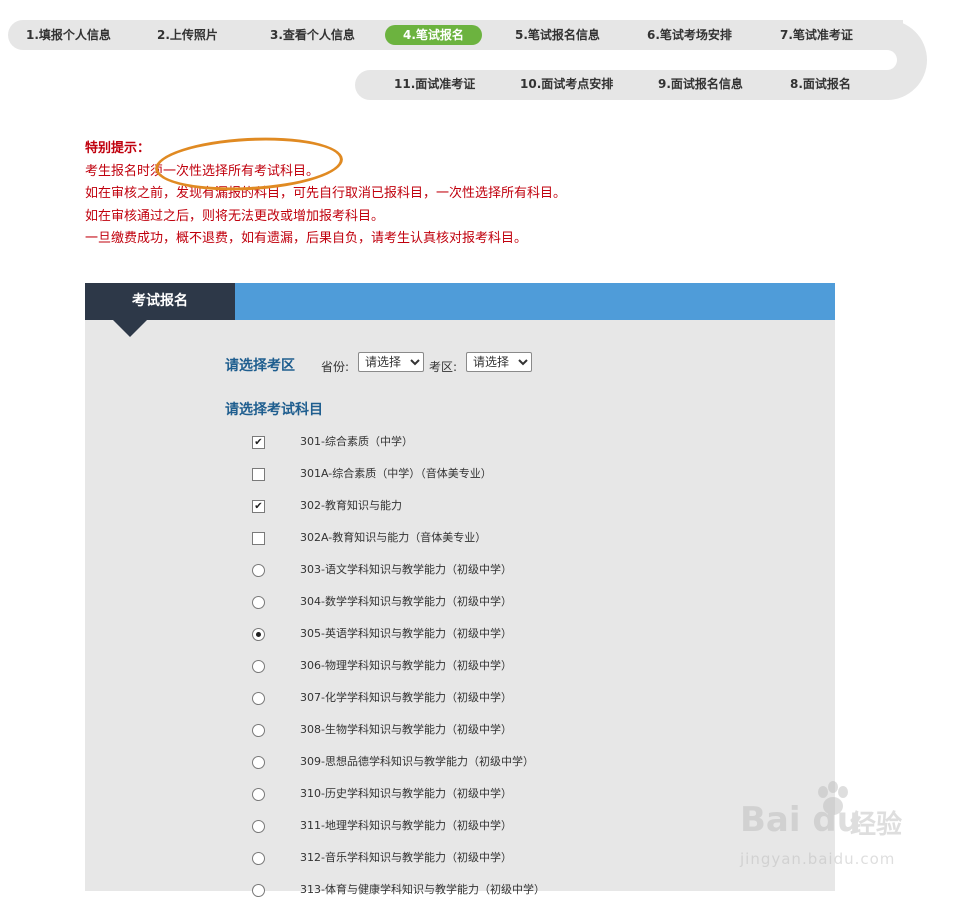 This screenshot has height=900, width=963. Describe the element at coordinates (452, 506) in the screenshot. I see `subject-option: ✔ 302-教育知识与能力` at that location.